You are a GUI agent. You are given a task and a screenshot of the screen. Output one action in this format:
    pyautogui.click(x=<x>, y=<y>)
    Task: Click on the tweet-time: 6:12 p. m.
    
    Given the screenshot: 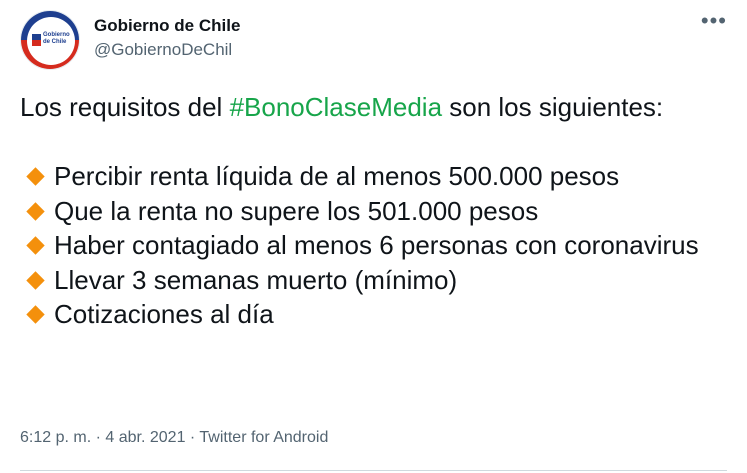 What is the action you would take?
    pyautogui.click(x=55, y=437)
    